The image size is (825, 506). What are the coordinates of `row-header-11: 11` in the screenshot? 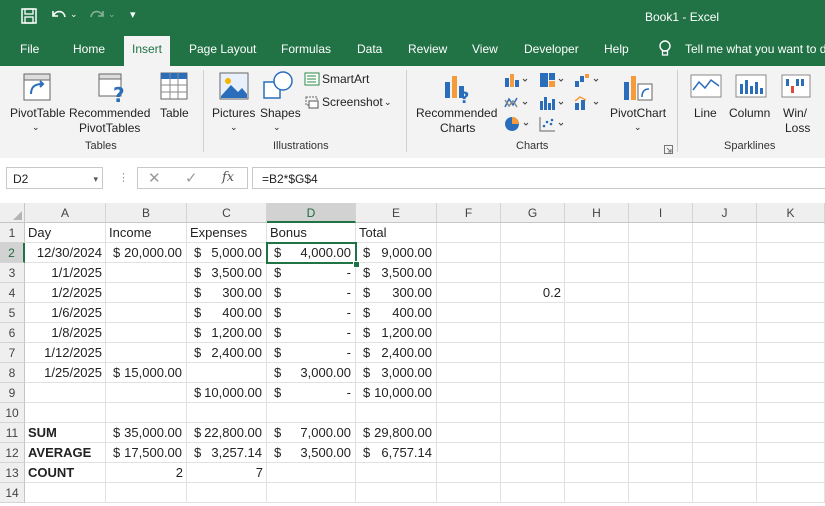 It's located at (12, 433).